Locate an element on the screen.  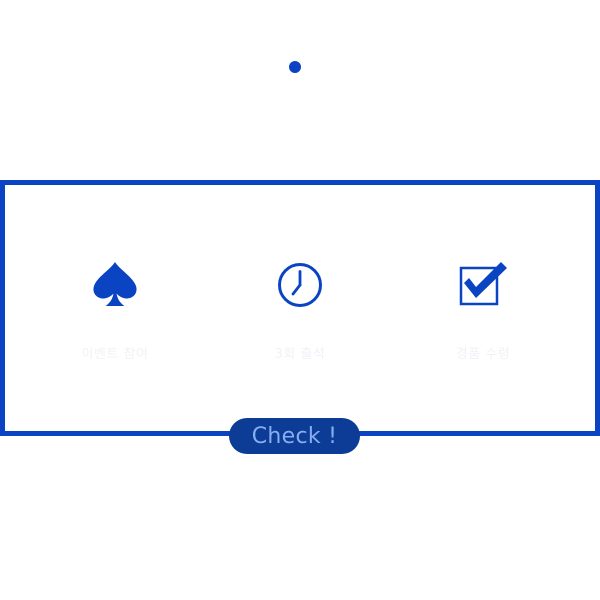
step-prize: 경품 수령 is located at coordinates (483, 309).